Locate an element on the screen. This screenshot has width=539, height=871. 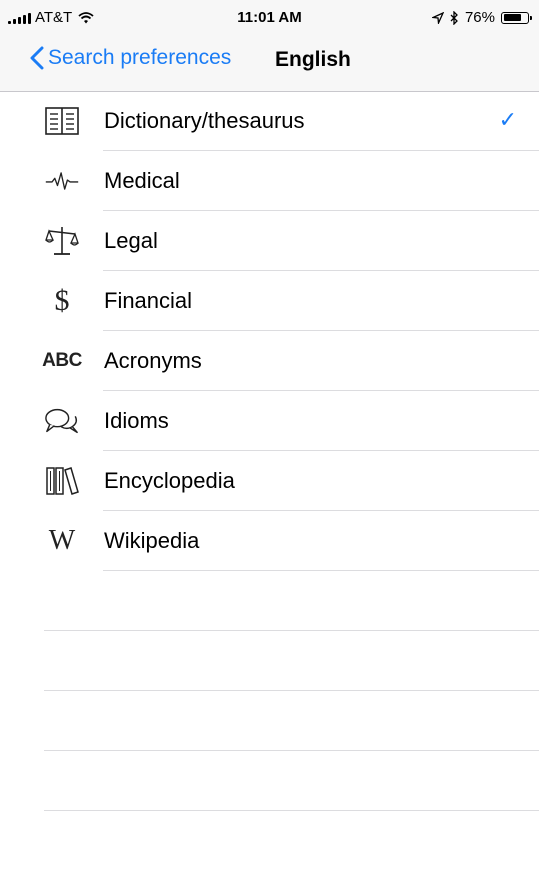
chevron-left-icon is located at coordinates (37, 58).